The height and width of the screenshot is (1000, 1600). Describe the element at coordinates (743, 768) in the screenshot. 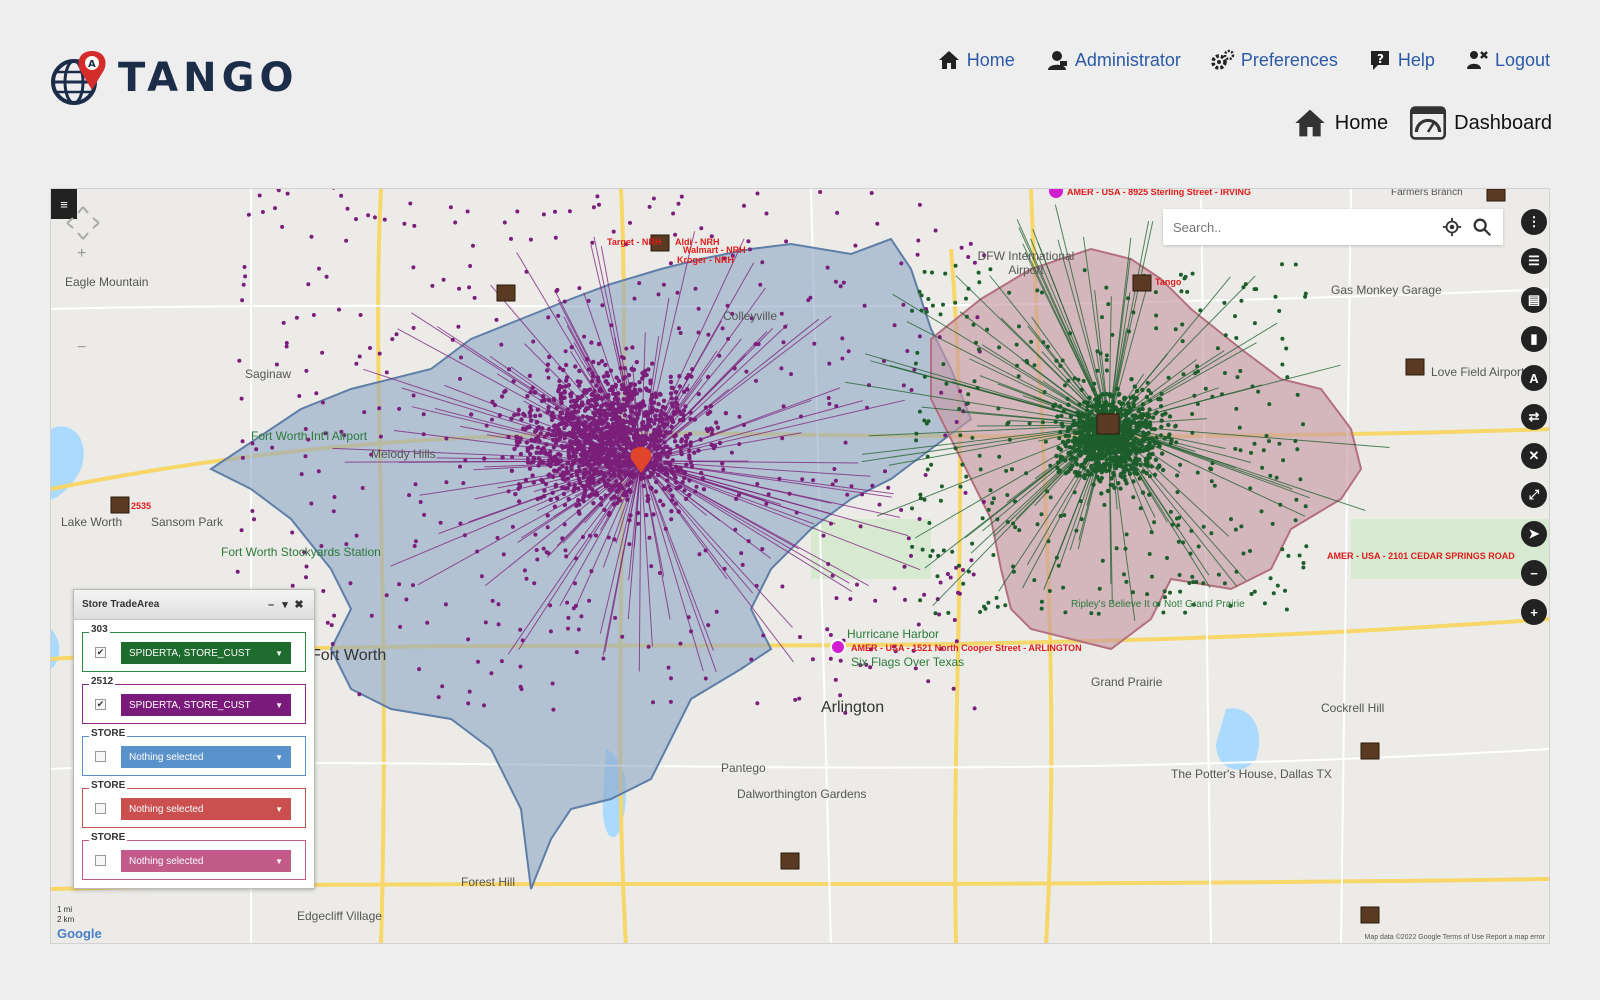

I see `map-label: Pantego` at that location.